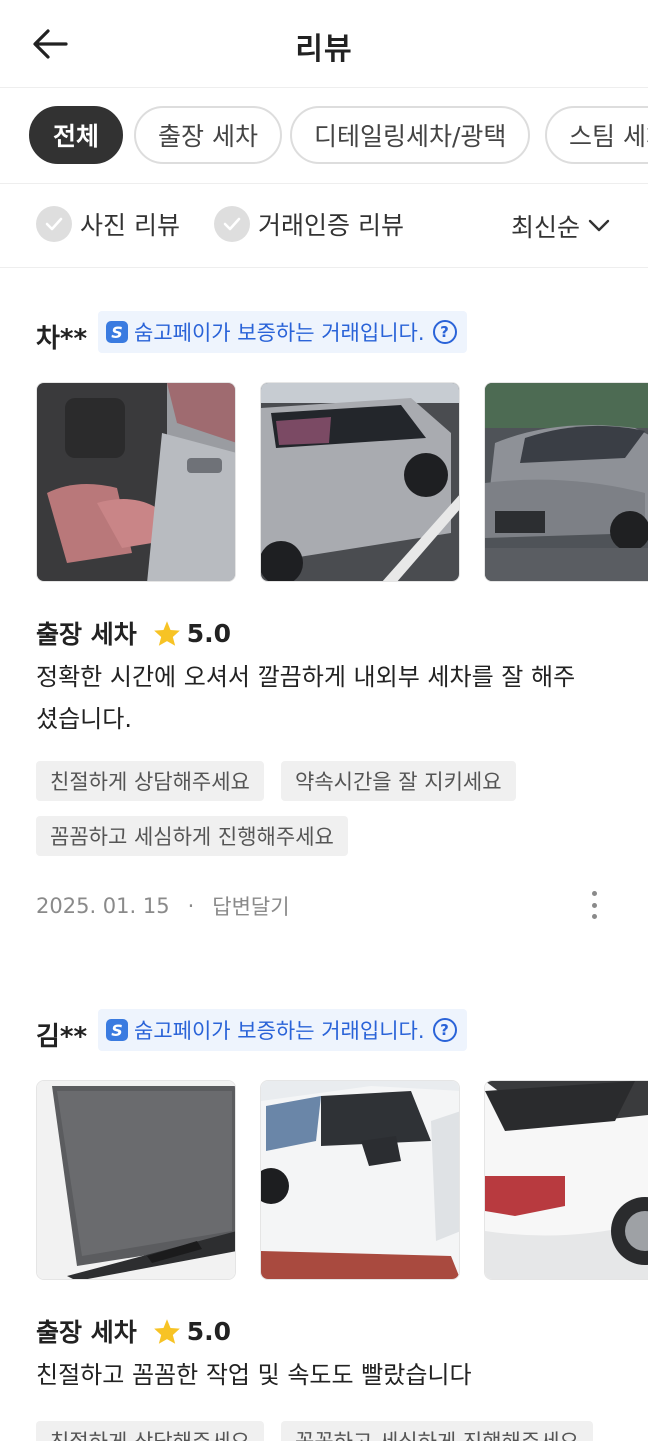 Image resolution: width=648 pixels, height=1441 pixels. I want to click on photo-review-filter: 사진 리뷰, so click(108, 224).